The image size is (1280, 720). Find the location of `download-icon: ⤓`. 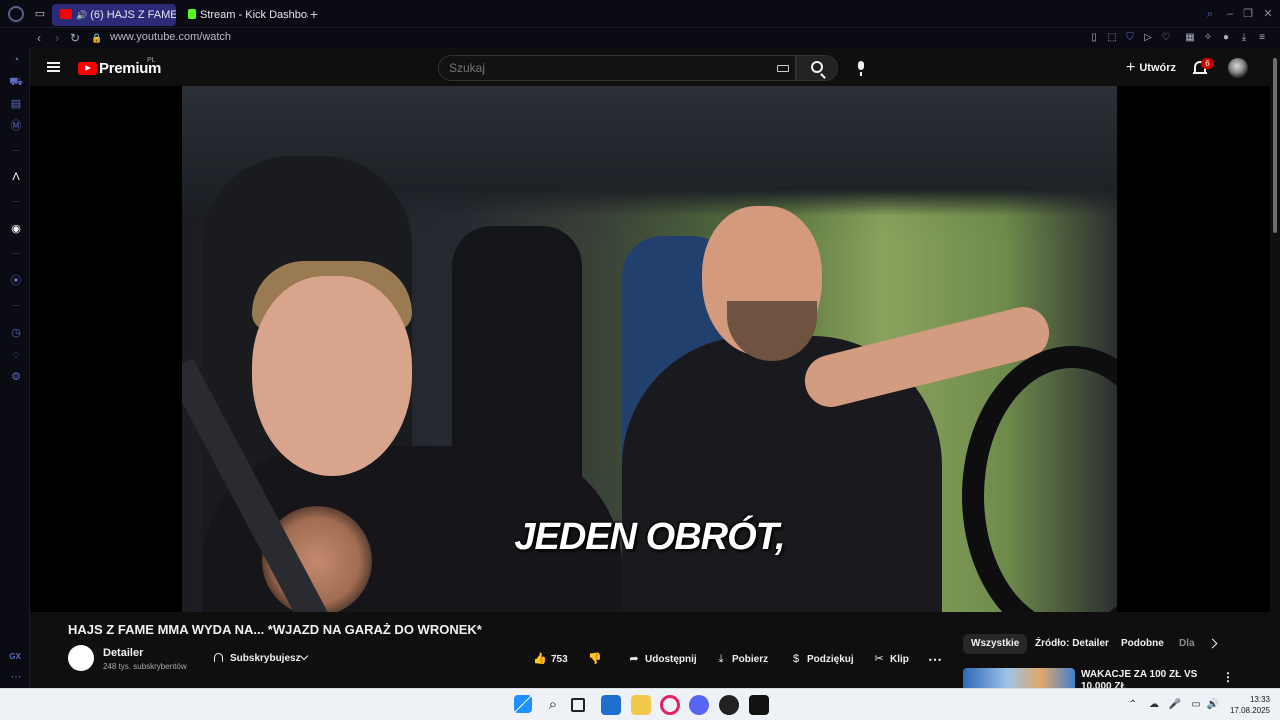

download-icon: ⤓ is located at coordinates (1244, 38).